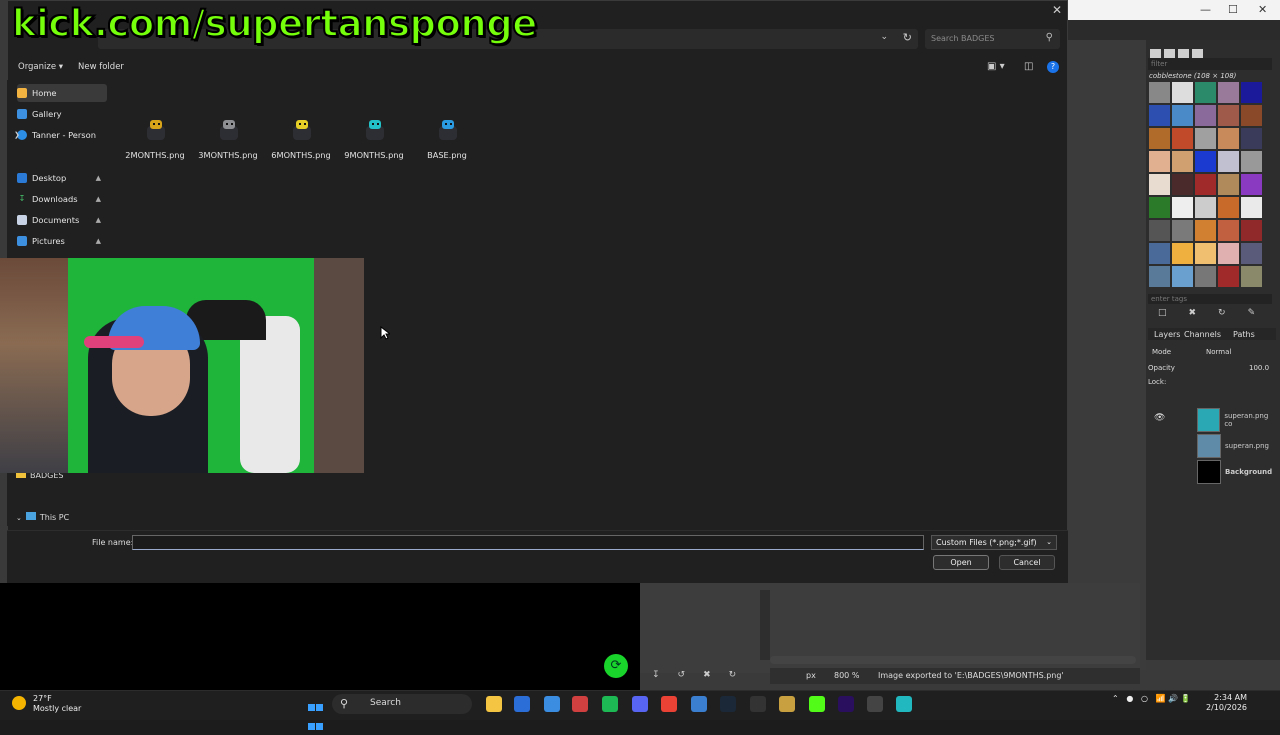 The image size is (1280, 735). What do you see at coordinates (1259, 368) in the screenshot?
I see `opacity-value: 100.0` at bounding box center [1259, 368].